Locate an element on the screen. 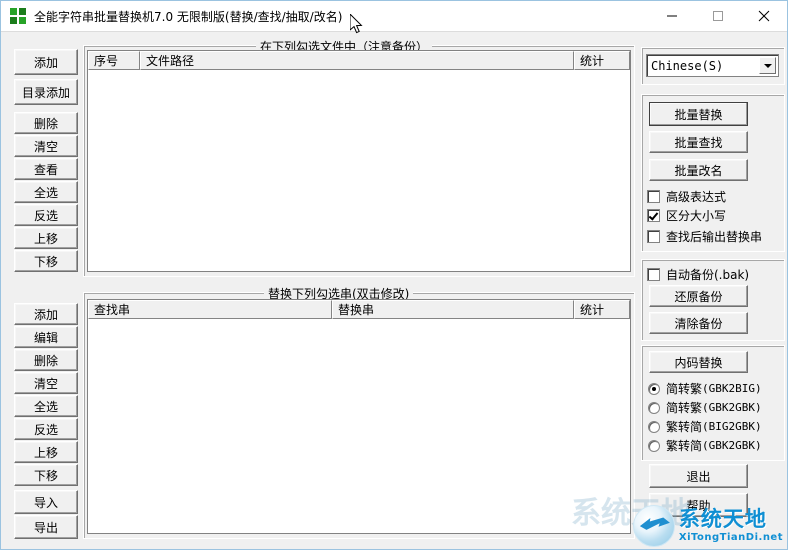  str-move-up-label: 上移 is located at coordinates (45, 452).